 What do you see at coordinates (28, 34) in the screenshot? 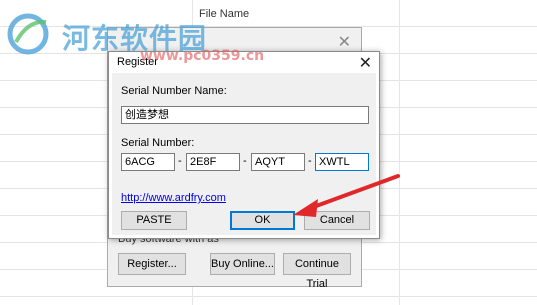
I see `river-east-logo-icon` at bounding box center [28, 34].